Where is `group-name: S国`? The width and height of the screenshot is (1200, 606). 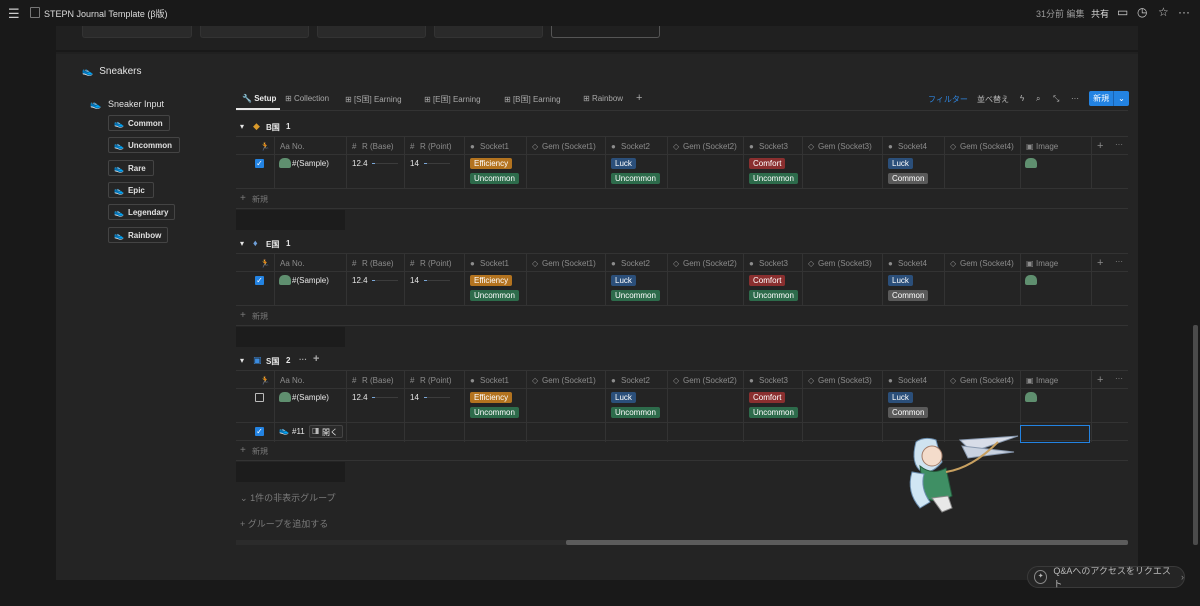
group-name: S国 is located at coordinates (272, 361).